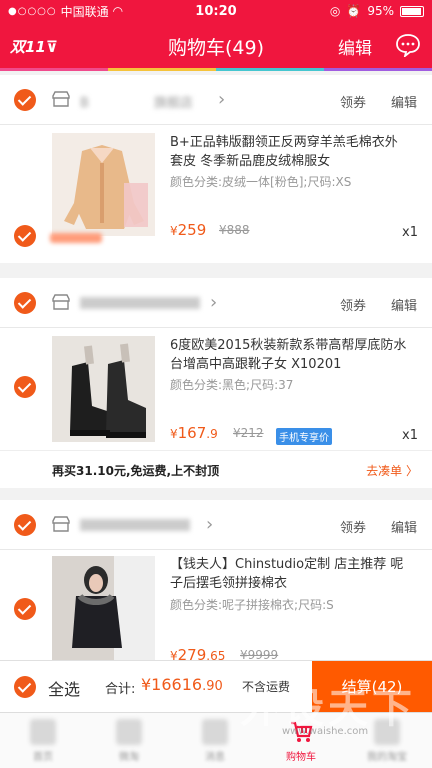 The image size is (432, 768). I want to click on home-icon, so click(43, 732).